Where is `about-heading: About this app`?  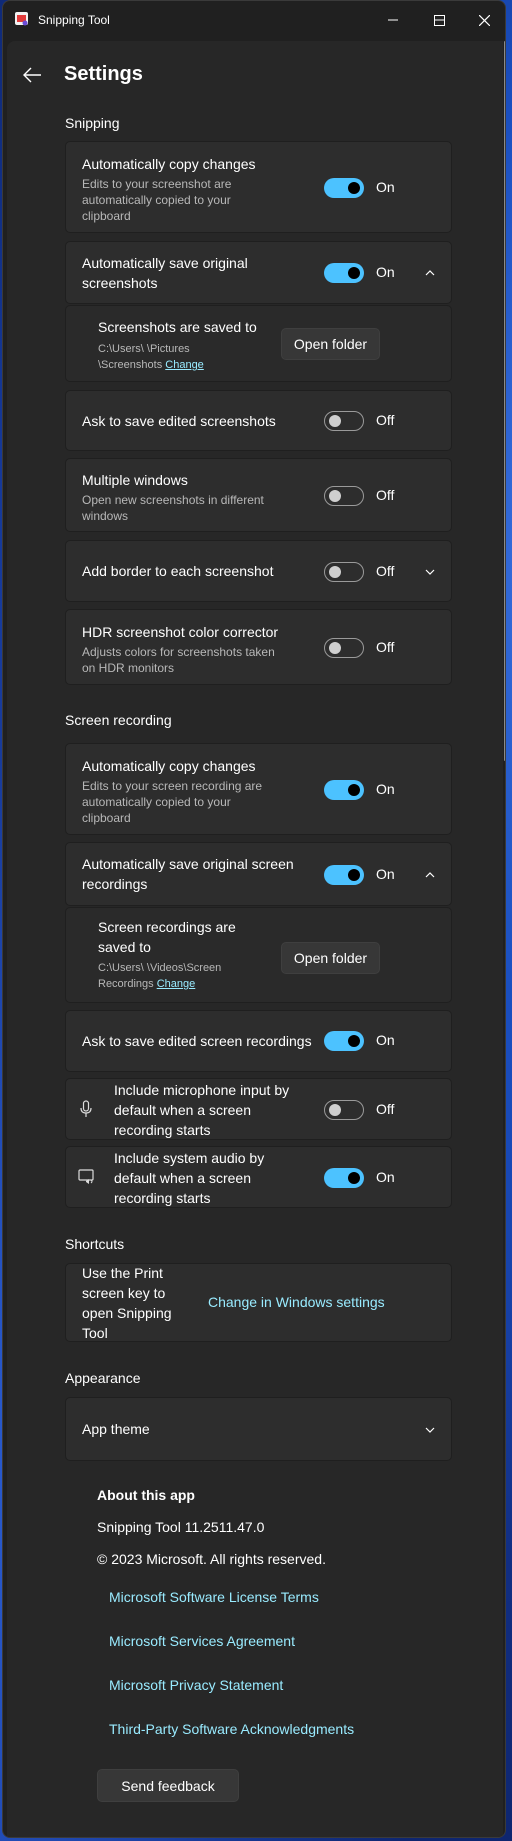
about-heading: About this app is located at coordinates (146, 1495).